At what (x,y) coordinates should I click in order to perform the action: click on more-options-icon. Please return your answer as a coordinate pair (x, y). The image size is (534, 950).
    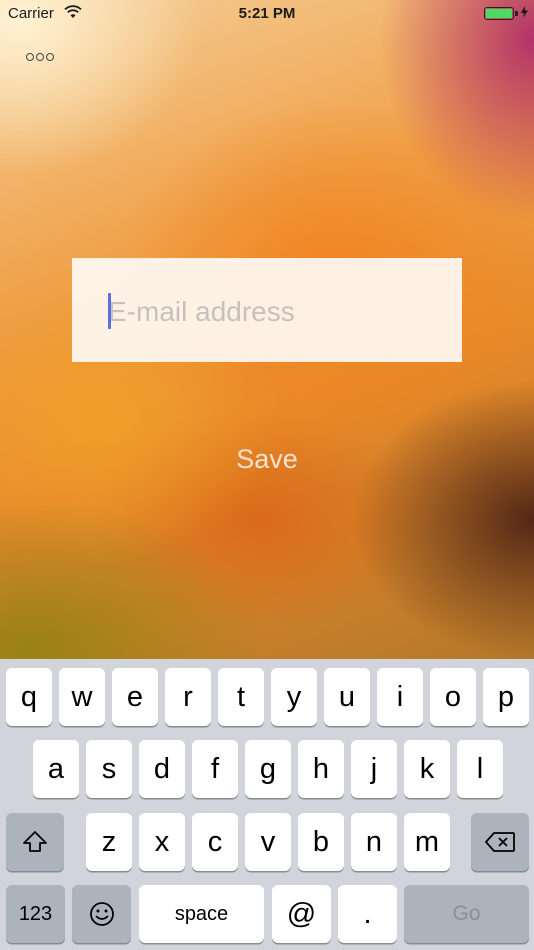
    Looking at the image, I should click on (30, 57).